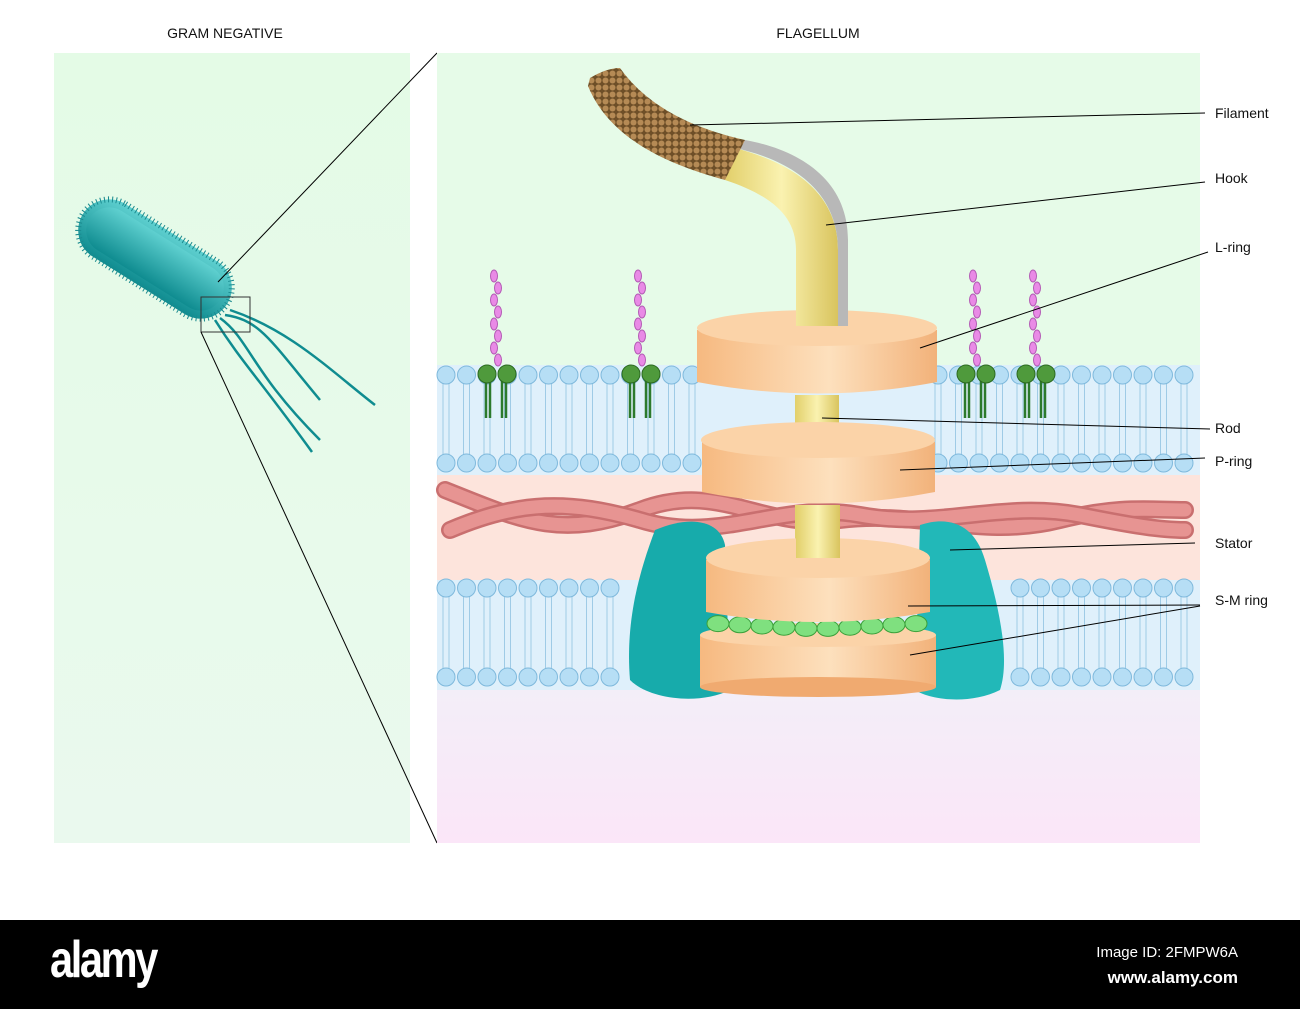 The height and width of the screenshot is (1009, 1300). What do you see at coordinates (1167, 952) in the screenshot?
I see `image-id: Image ID: 2FMPW6A` at bounding box center [1167, 952].